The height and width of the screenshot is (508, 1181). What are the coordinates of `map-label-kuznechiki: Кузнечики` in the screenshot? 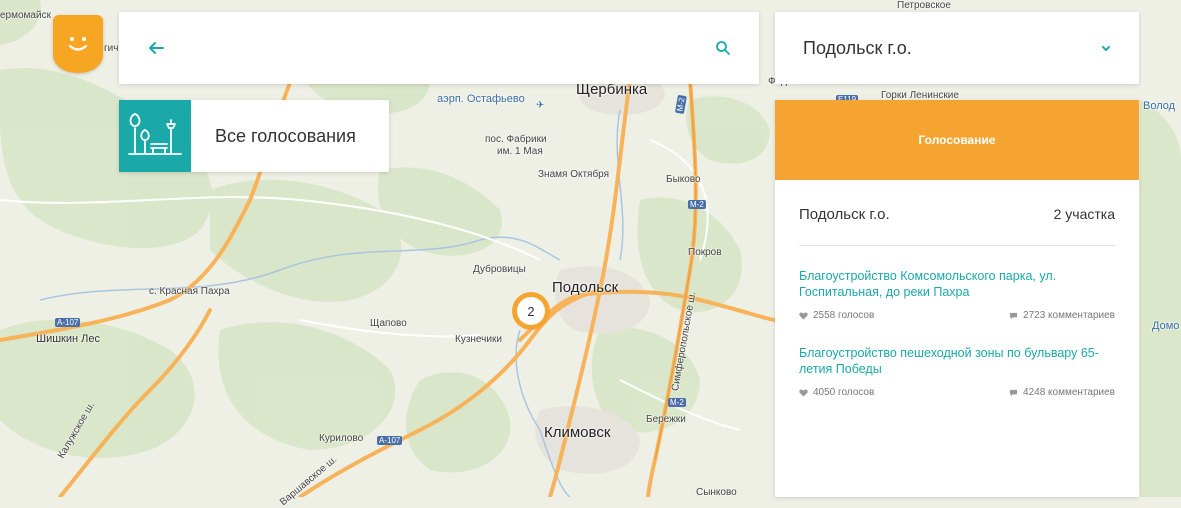 It's located at (478, 339).